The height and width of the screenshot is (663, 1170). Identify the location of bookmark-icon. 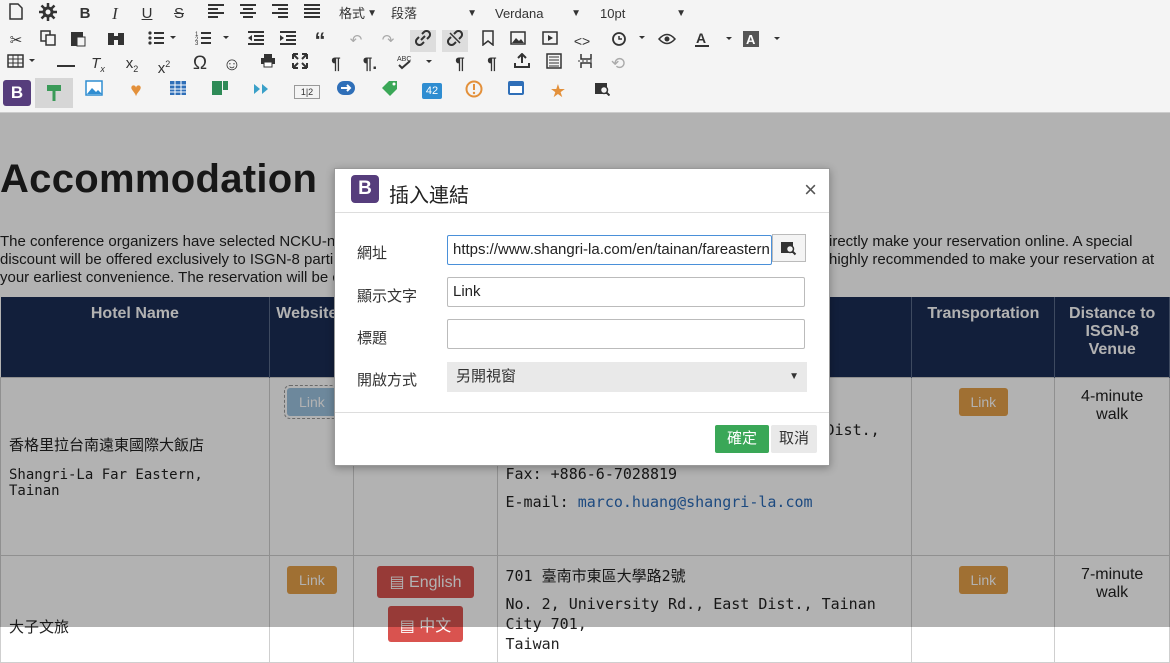
(488, 41).